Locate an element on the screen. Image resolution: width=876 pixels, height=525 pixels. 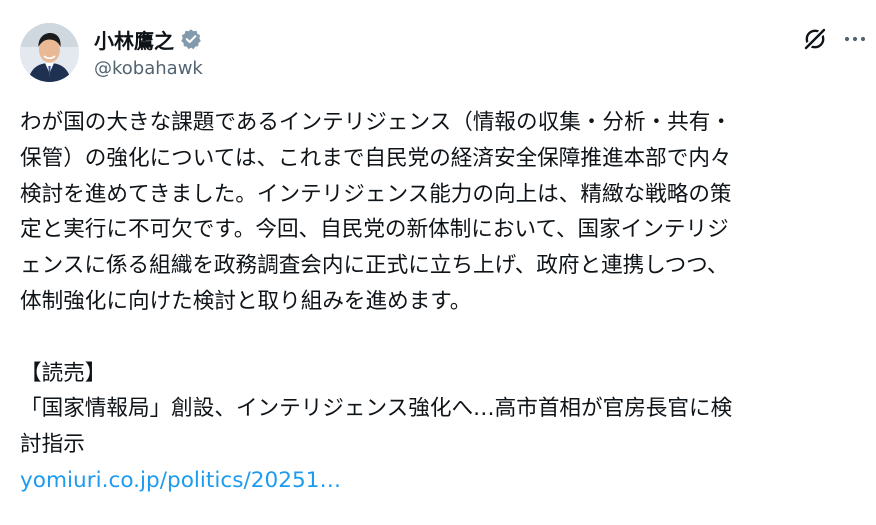
grok-icon is located at coordinates (815, 39).